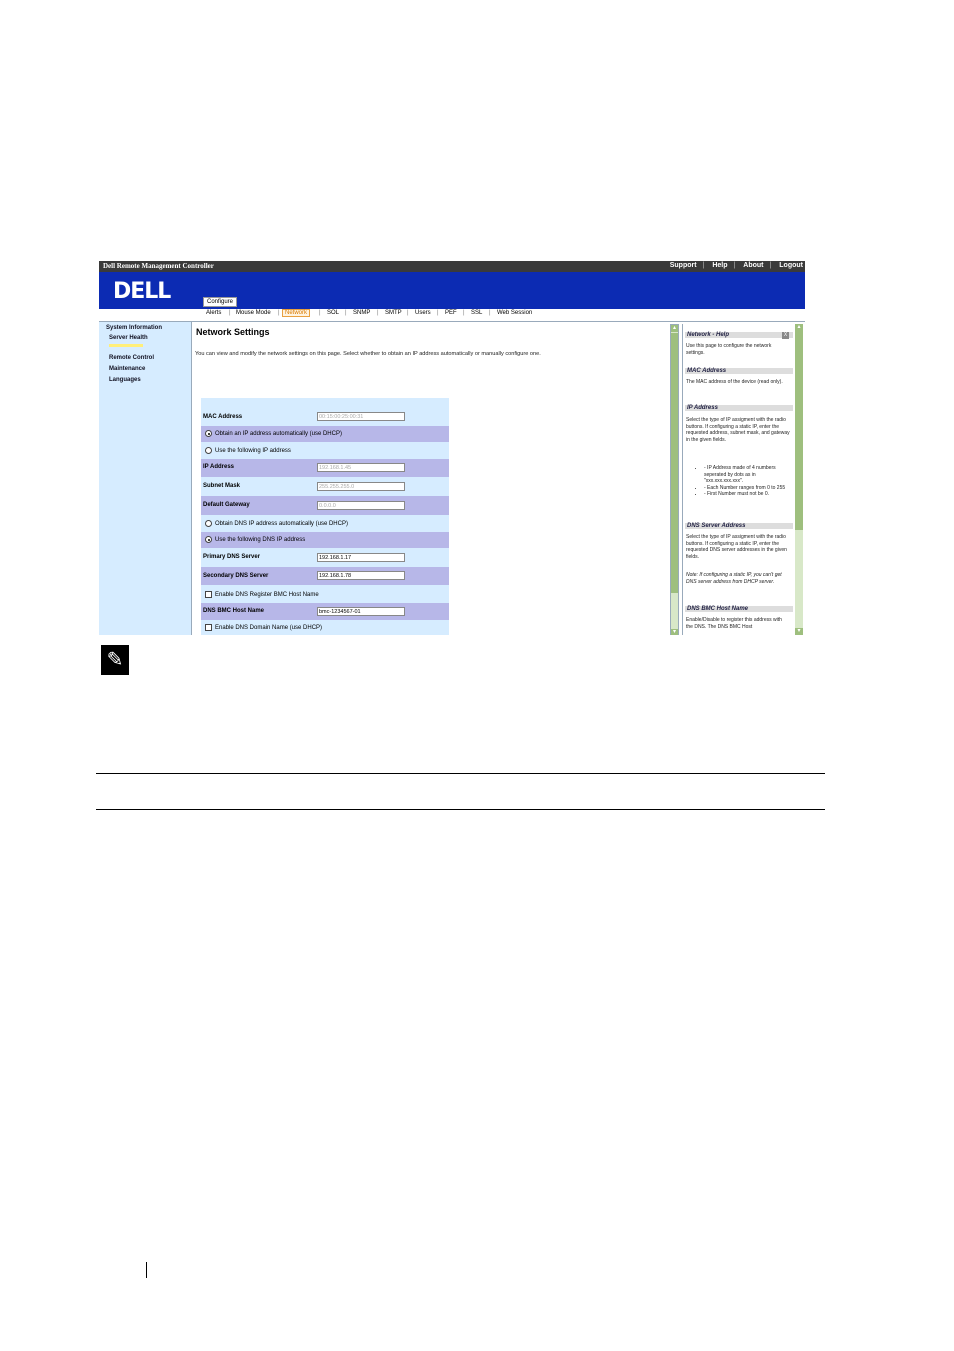  Describe the element at coordinates (747, 494) in the screenshot. I see `help-rule: - First Number must not be 0.` at that location.